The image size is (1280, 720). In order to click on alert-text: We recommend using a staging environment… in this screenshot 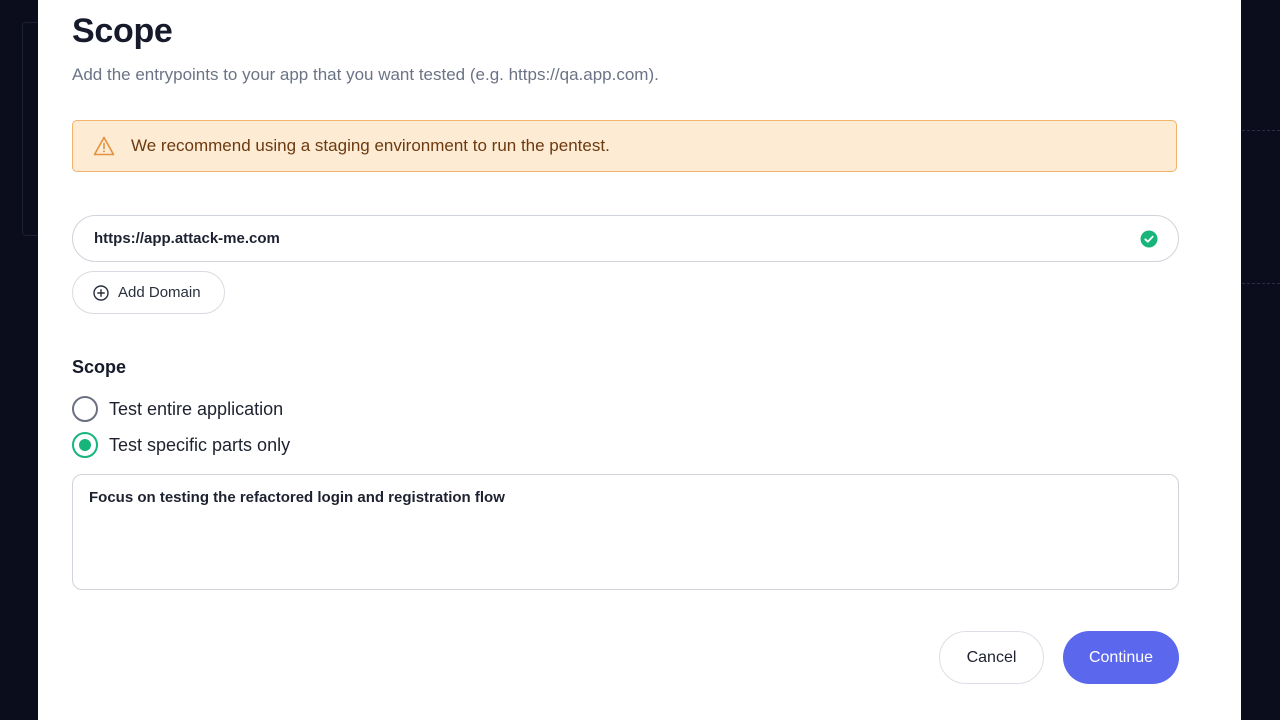, I will do `click(370, 145)`.